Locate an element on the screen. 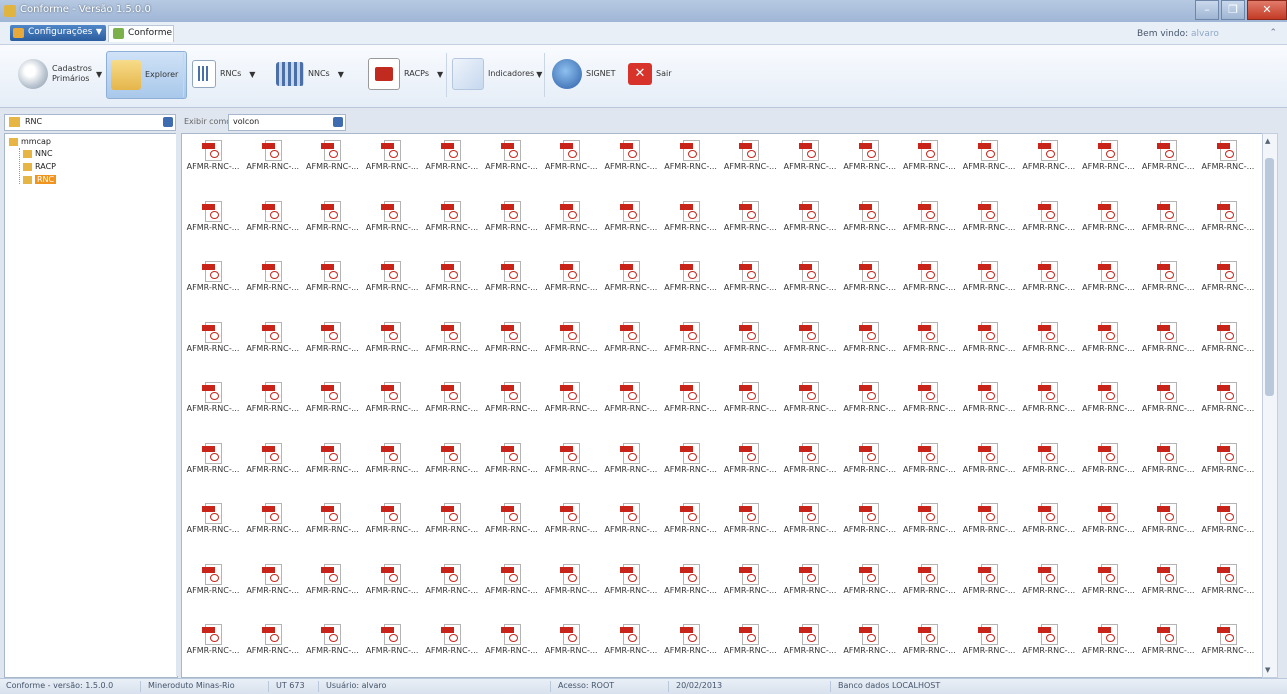  explorer-button: Explorer is located at coordinates (147, 75).